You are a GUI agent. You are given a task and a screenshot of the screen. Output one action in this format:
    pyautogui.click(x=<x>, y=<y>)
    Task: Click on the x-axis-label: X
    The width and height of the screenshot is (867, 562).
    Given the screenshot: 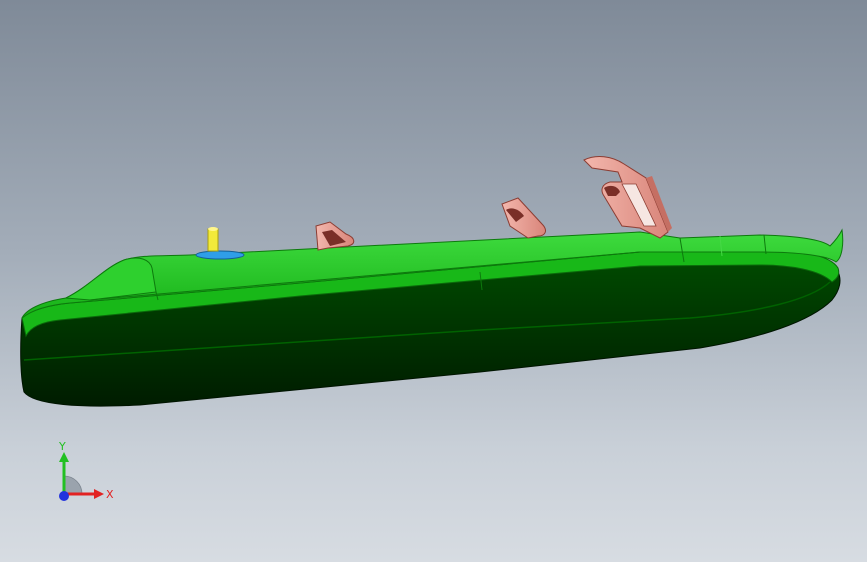 What is the action you would take?
    pyautogui.click(x=110, y=494)
    